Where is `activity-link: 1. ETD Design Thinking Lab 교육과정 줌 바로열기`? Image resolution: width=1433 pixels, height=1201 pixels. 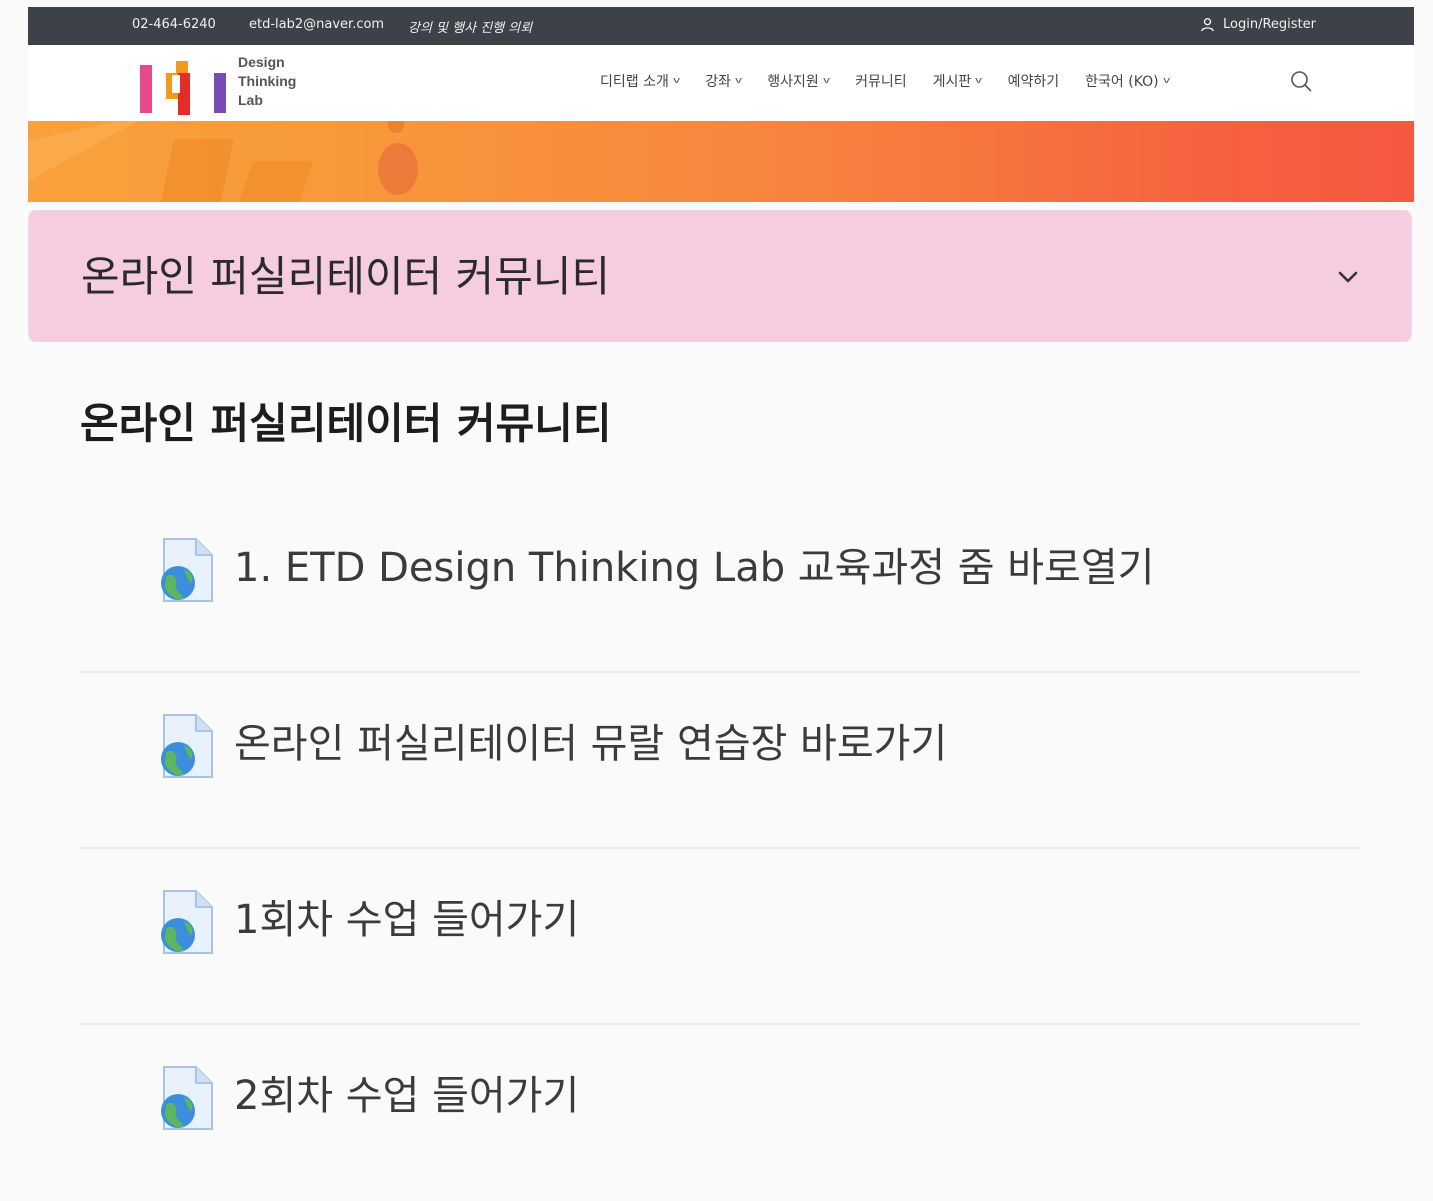
activity-link: 1. ETD Design Thinking Lab 교육과정 줌 바로열기 is located at coordinates (694, 564).